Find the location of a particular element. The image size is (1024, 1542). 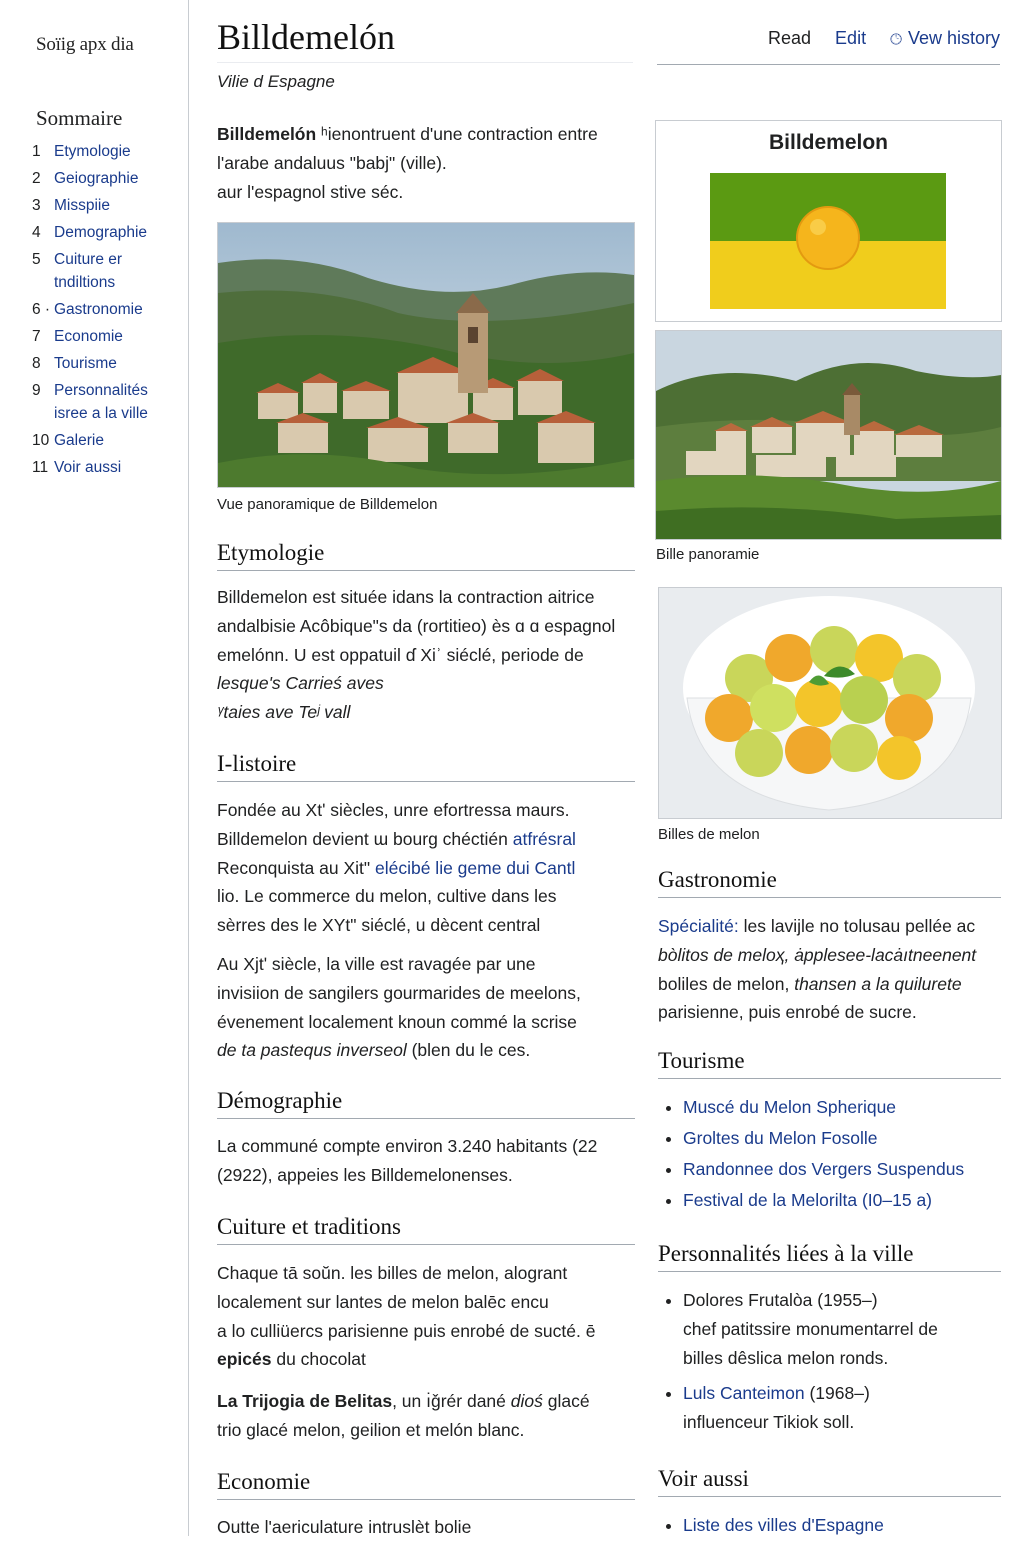

toc-link: Misspiie is located at coordinates (82, 205).